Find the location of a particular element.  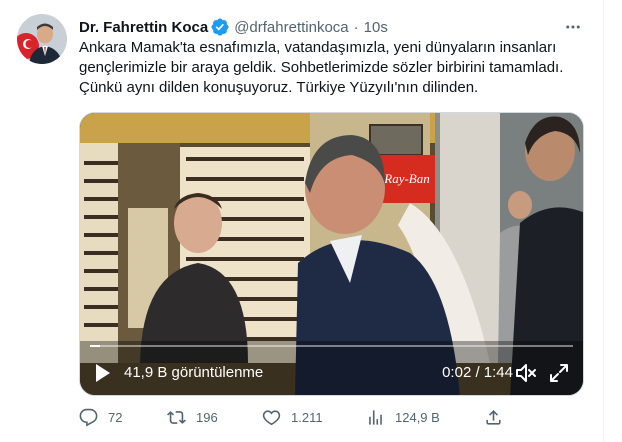

tweet-actions: 72 196 1.211 124,9 B is located at coordinates (294, 417).